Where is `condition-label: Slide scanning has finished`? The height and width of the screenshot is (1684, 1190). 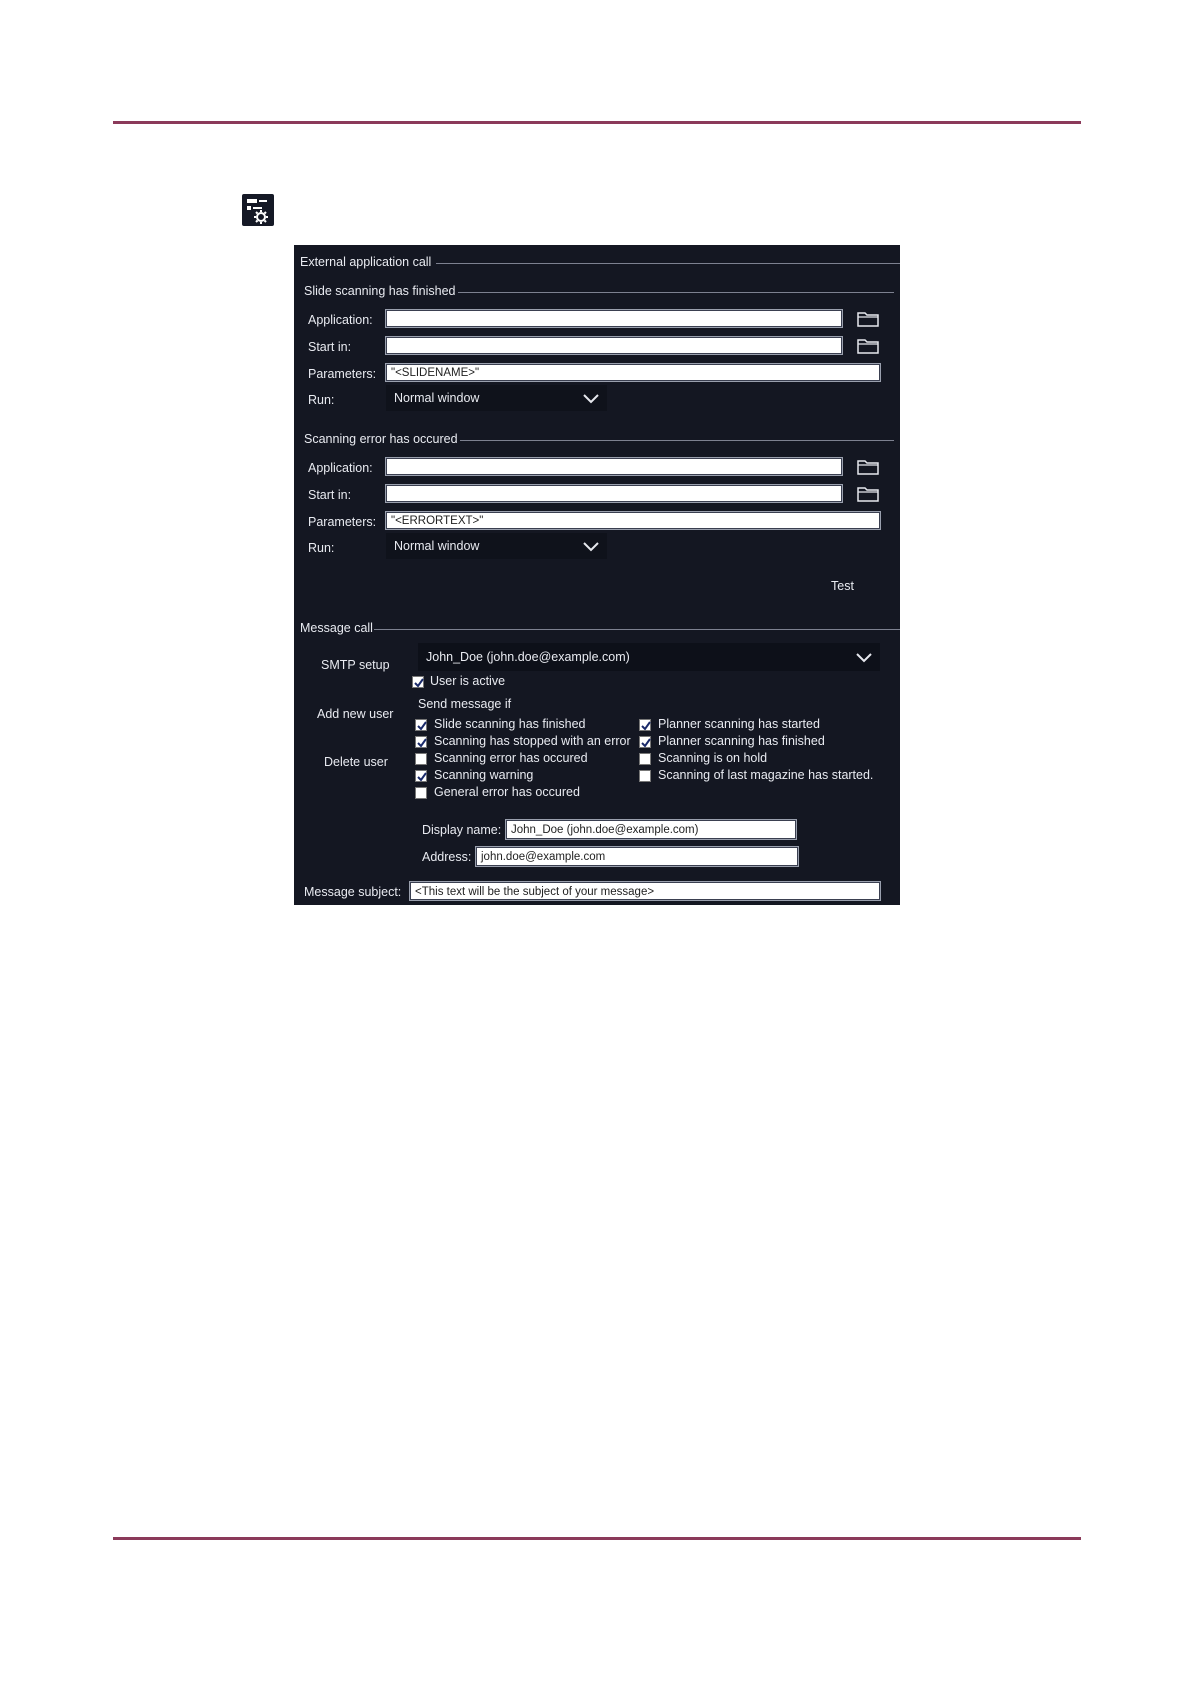
condition-label: Slide scanning has finished is located at coordinates (510, 724).